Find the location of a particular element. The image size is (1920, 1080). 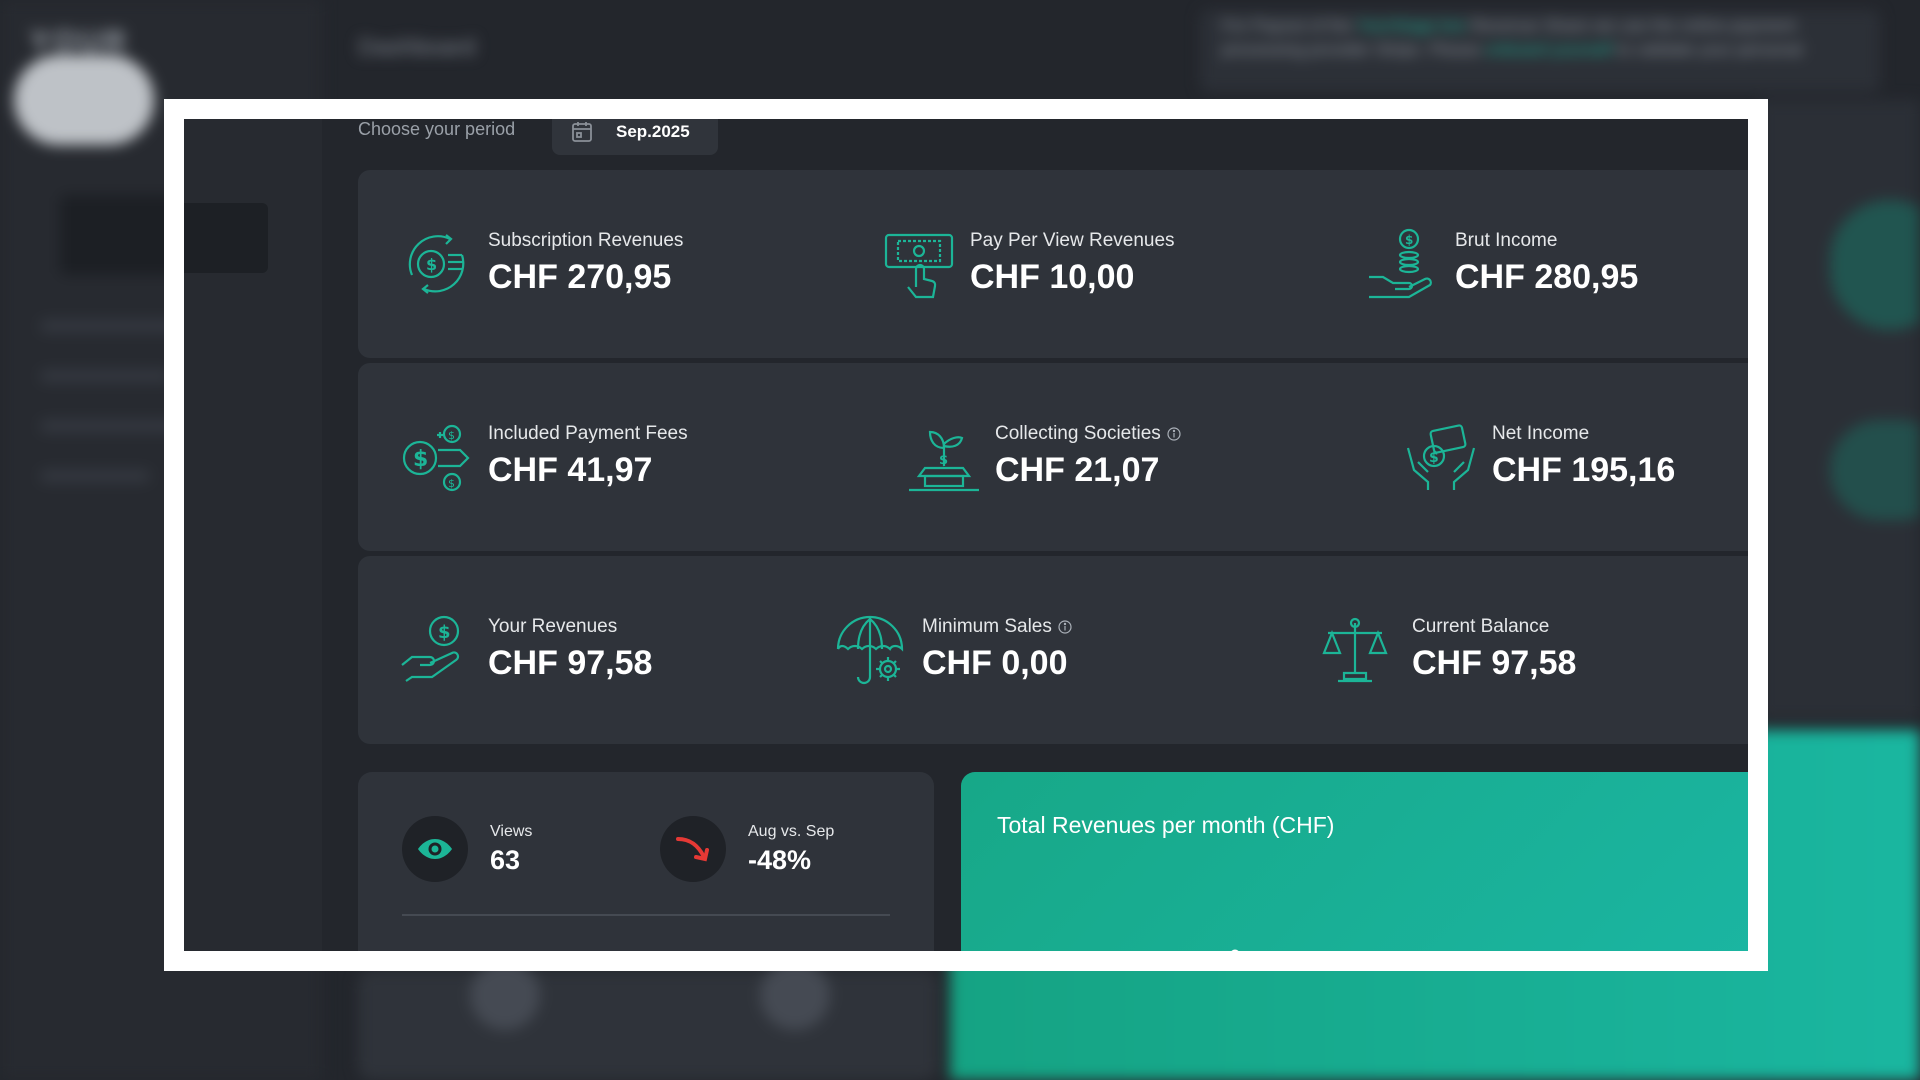

metric-label: Net Income is located at coordinates (1541, 433).